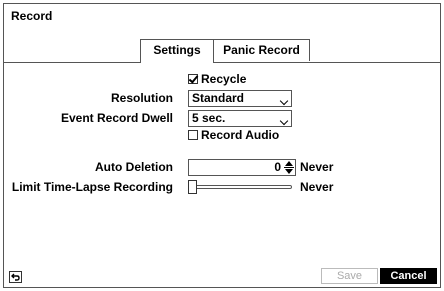 The image size is (444, 291). What do you see at coordinates (142, 98) in the screenshot?
I see `resolution-label: Resolution` at bounding box center [142, 98].